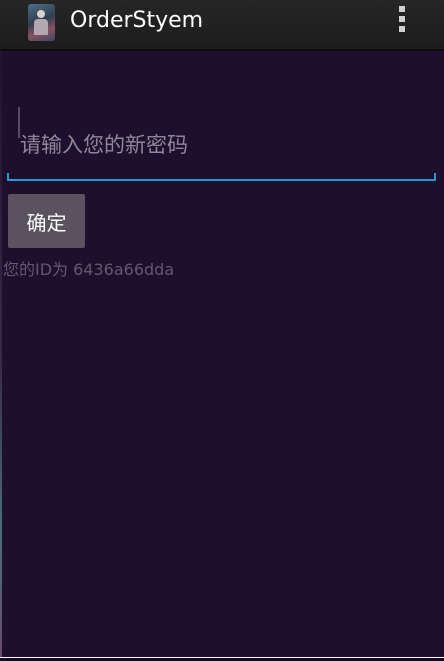 The image size is (444, 661). Describe the element at coordinates (1, 330) in the screenshot. I see `screen-edge` at that location.